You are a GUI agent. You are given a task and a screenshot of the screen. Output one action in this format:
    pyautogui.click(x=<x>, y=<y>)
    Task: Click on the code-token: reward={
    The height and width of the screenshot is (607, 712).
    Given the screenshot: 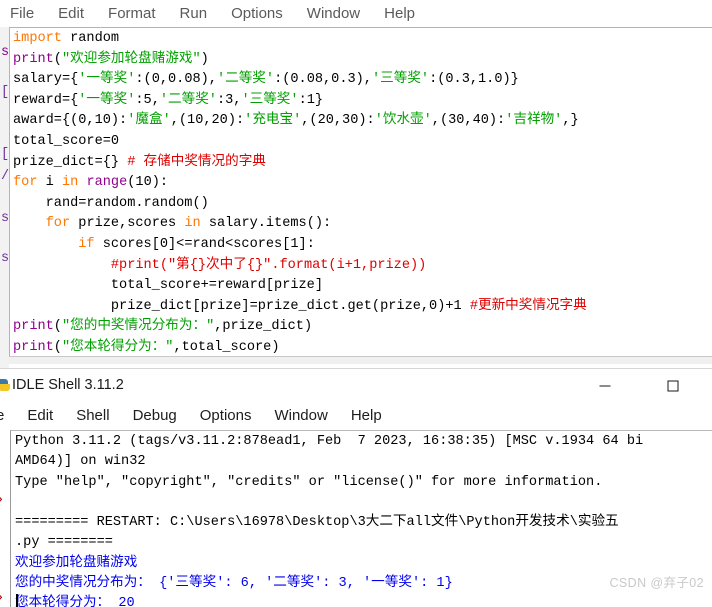 What is the action you would take?
    pyautogui.click(x=46, y=100)
    